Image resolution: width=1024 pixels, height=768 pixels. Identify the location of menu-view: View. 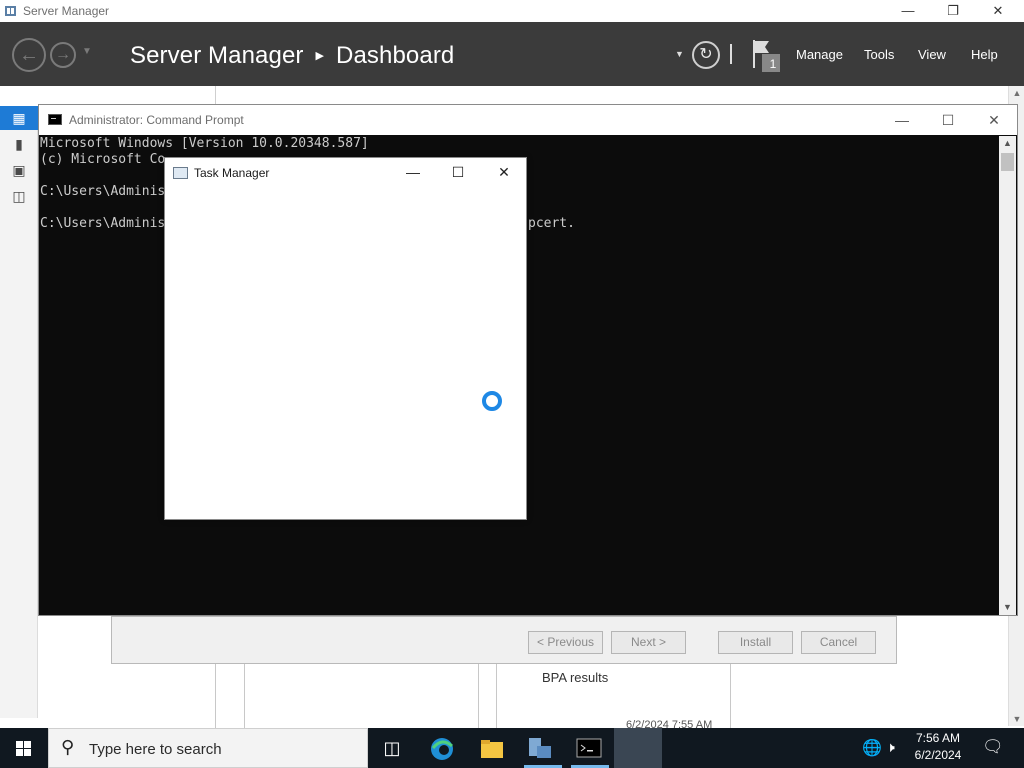
(932, 54).